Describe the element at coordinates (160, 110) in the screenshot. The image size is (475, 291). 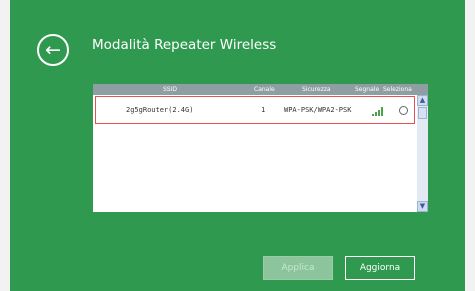
I see `ssid-cell: 2g5gRouter(2.4G)` at that location.